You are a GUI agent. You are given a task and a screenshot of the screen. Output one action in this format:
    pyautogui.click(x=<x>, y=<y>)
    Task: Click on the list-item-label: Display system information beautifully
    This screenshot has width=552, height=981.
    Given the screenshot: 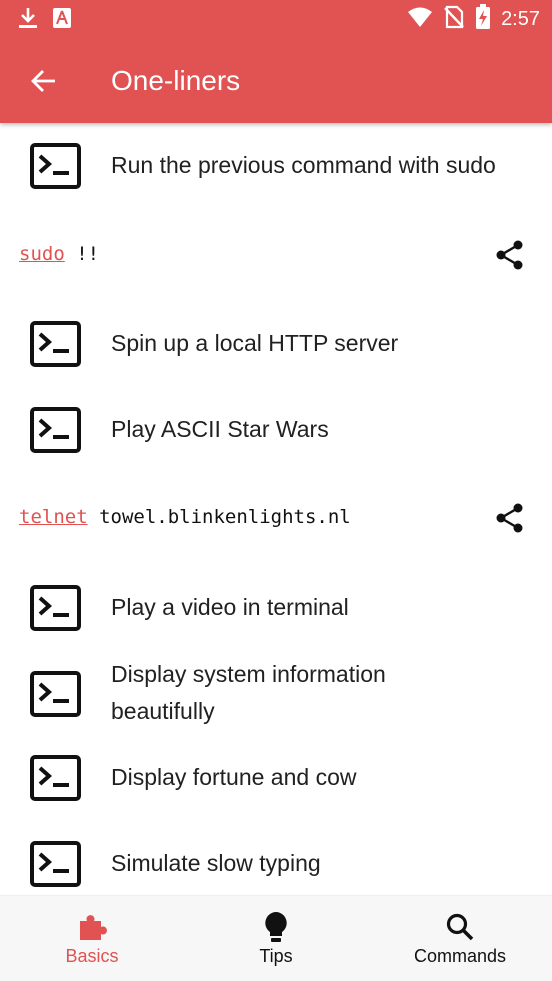 What is the action you would take?
    pyautogui.click(x=248, y=692)
    